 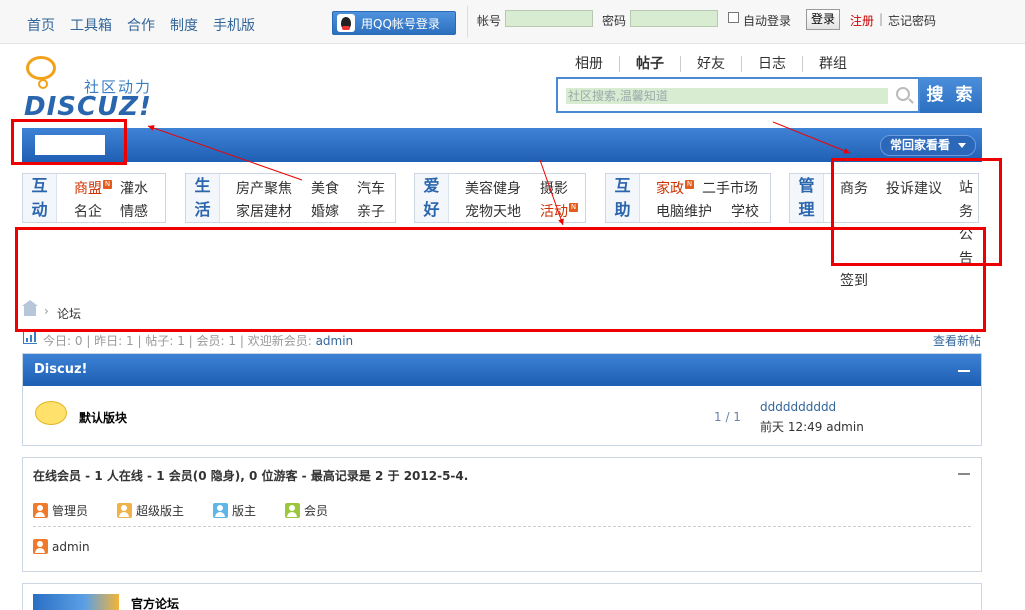 What do you see at coordinates (124, 510) in the screenshot?
I see `super-mod-role-icon` at bounding box center [124, 510].